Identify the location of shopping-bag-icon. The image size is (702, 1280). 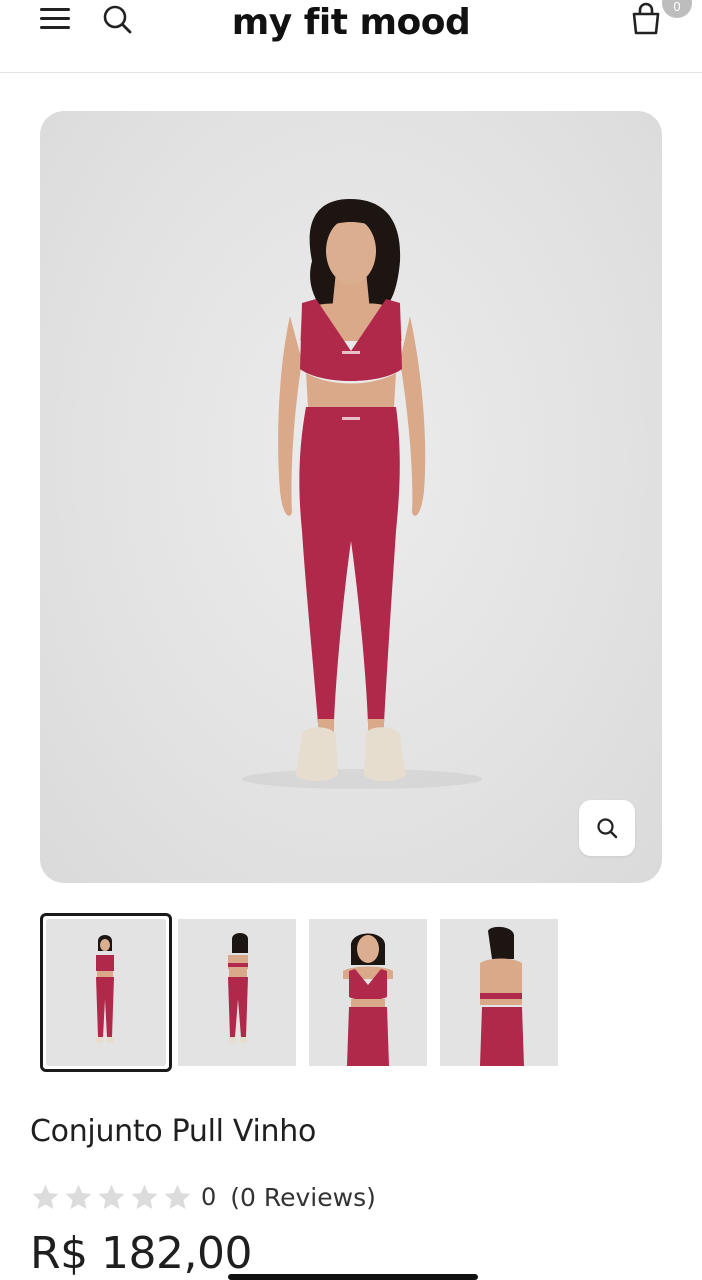
(646, 20).